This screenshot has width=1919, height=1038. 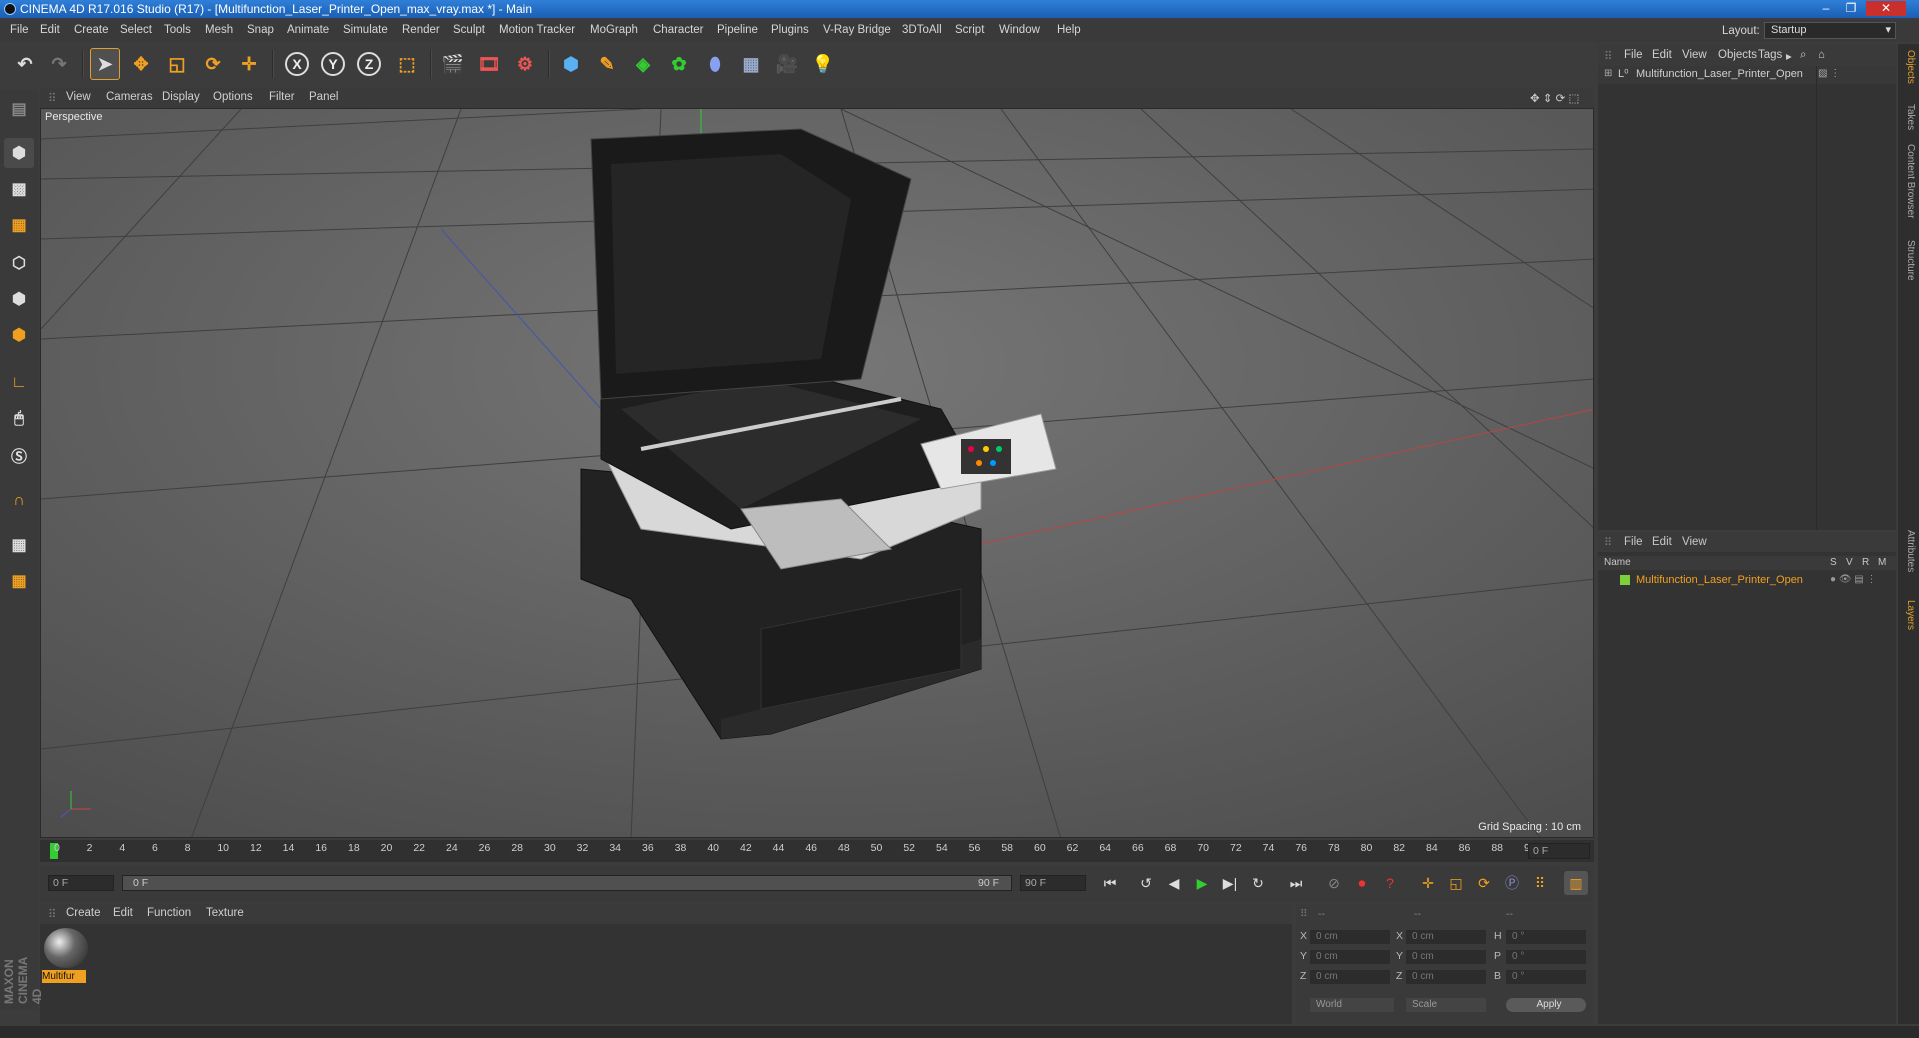 I want to click on layer-row: Multifunction_Laser_Printer_Open ● 👁 ▤ ⋮, so click(x=1747, y=580).